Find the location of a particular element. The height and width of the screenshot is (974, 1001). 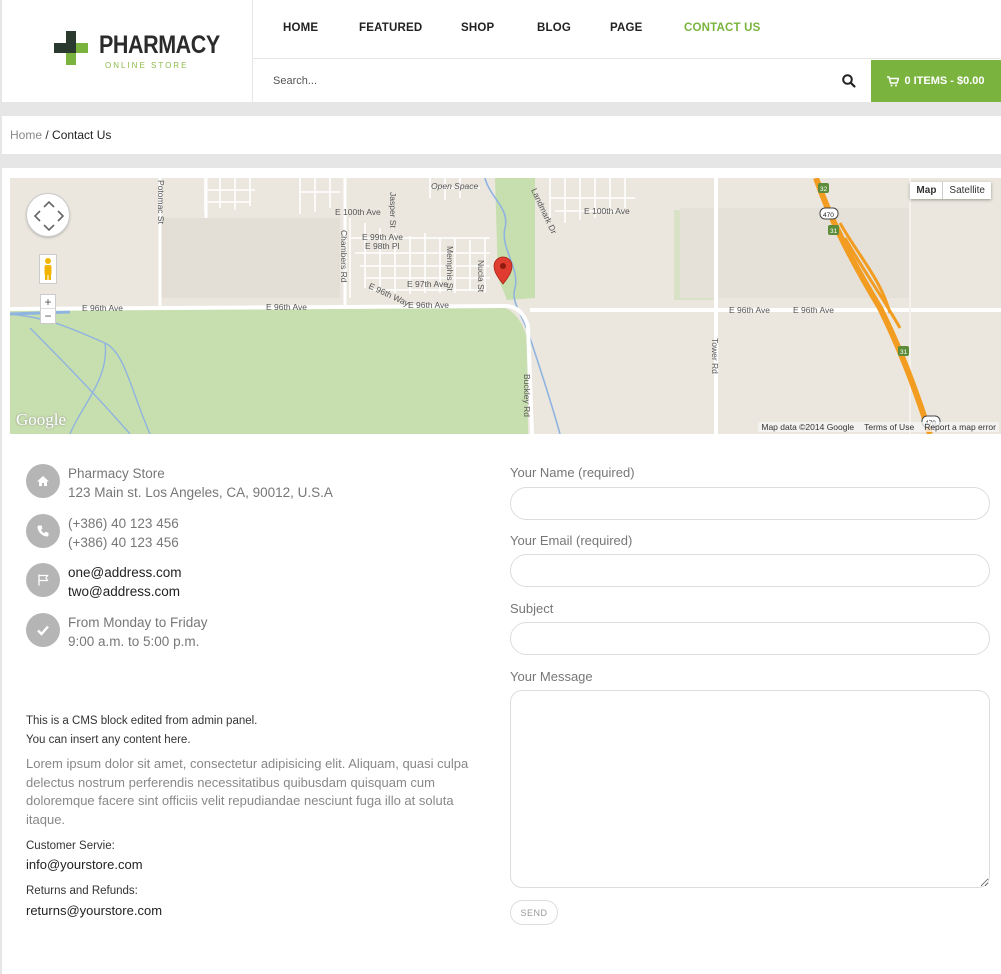

subject-field is located at coordinates (750, 638).